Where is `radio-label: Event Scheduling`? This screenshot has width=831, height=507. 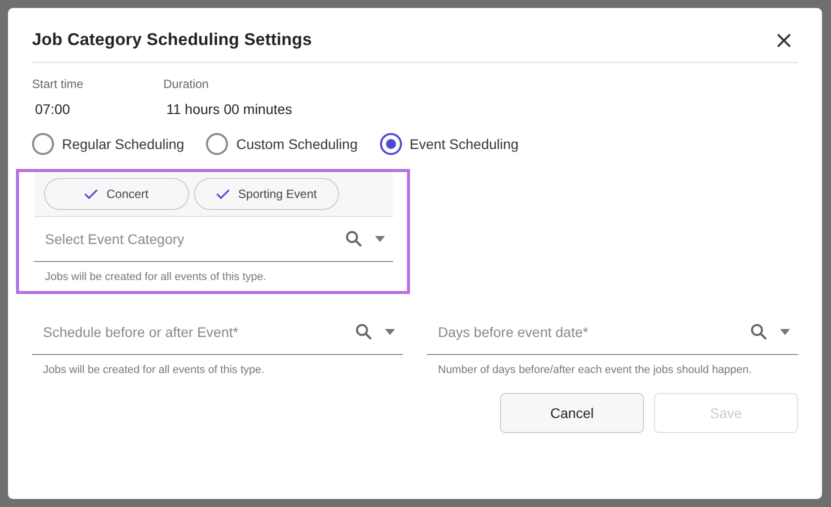 radio-label: Event Scheduling is located at coordinates (464, 144).